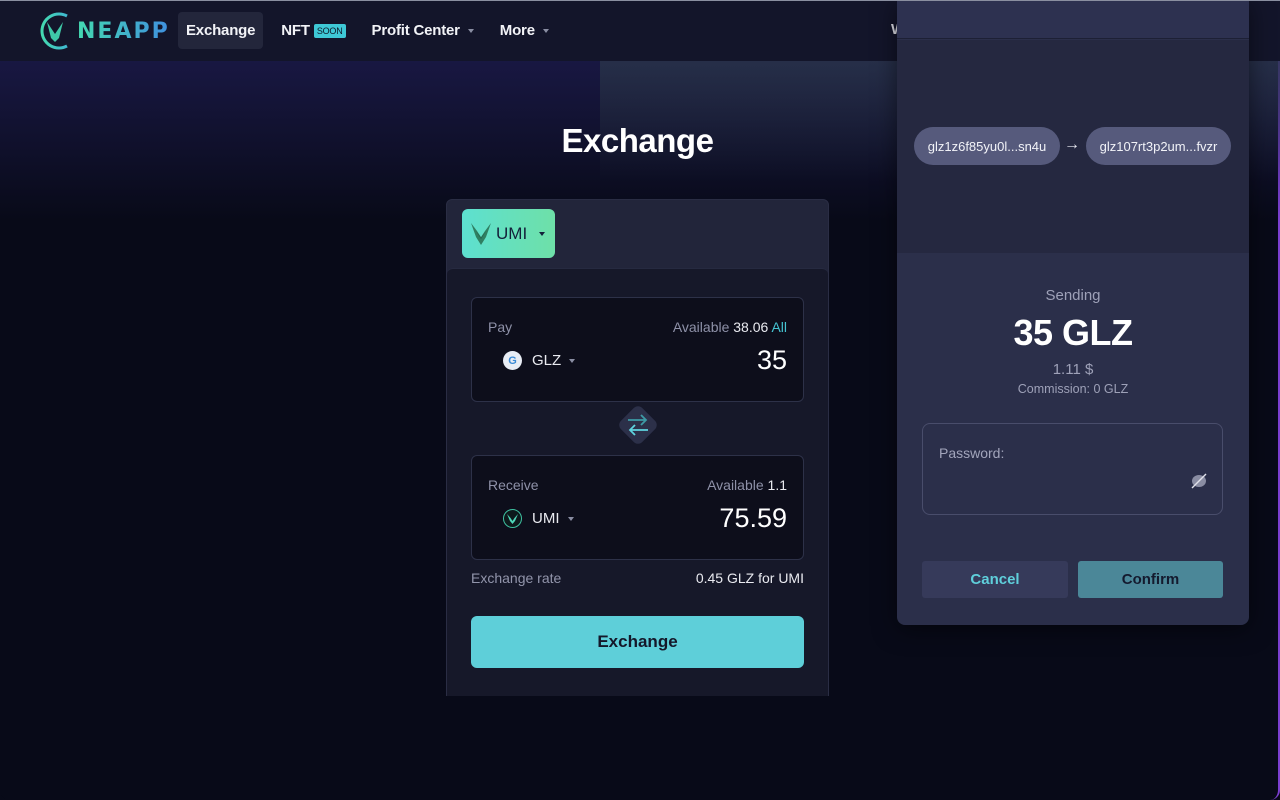  I want to click on arrow-right-icon: →, so click(1072, 144).